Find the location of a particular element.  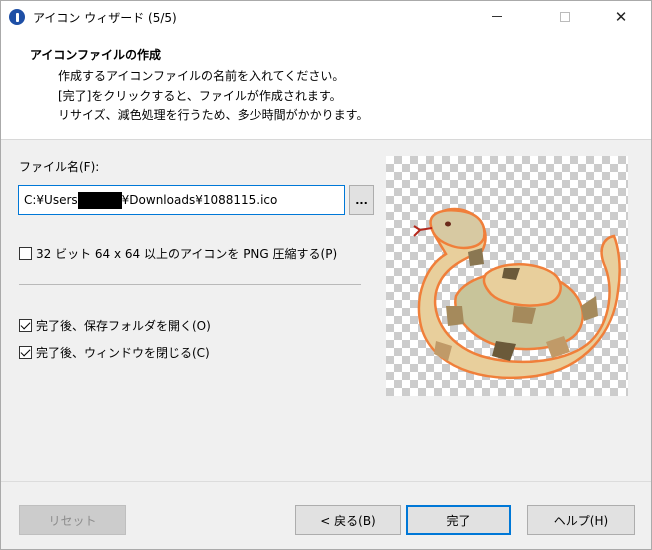

close-window-label: 完了後、ウィンドウを閉じる(C) is located at coordinates (123, 353).